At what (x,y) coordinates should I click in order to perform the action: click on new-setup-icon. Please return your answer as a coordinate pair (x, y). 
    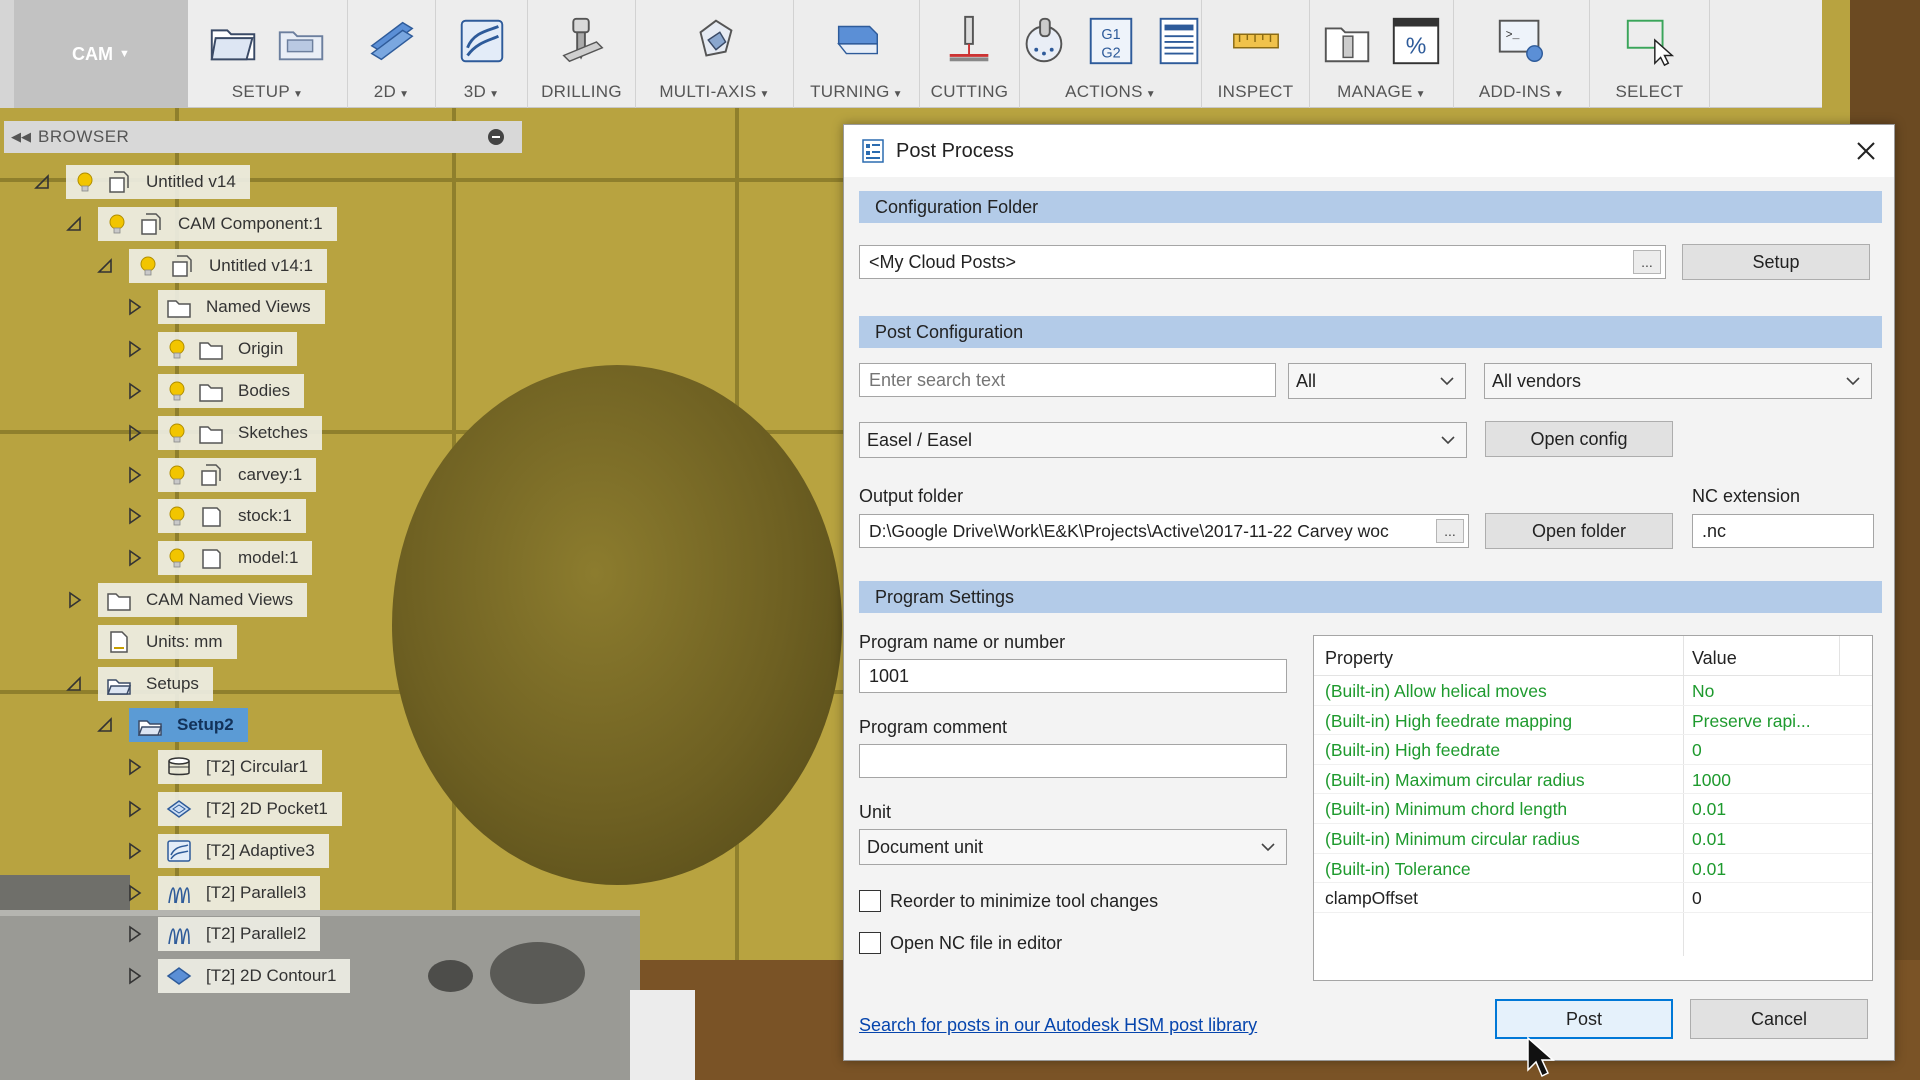
    Looking at the image, I should click on (302, 41).